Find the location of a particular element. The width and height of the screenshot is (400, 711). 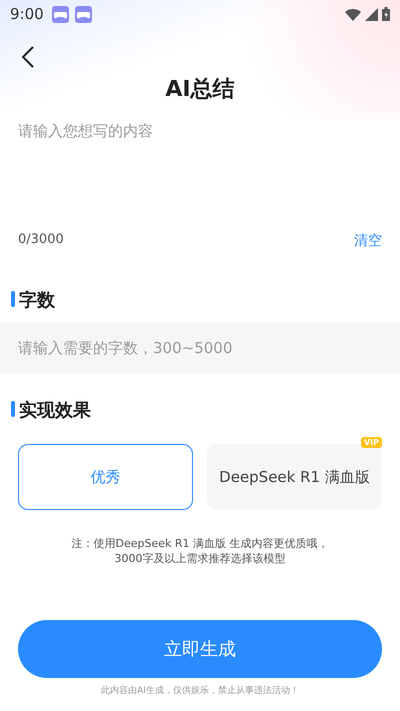

signal-icon is located at coordinates (371, 14).